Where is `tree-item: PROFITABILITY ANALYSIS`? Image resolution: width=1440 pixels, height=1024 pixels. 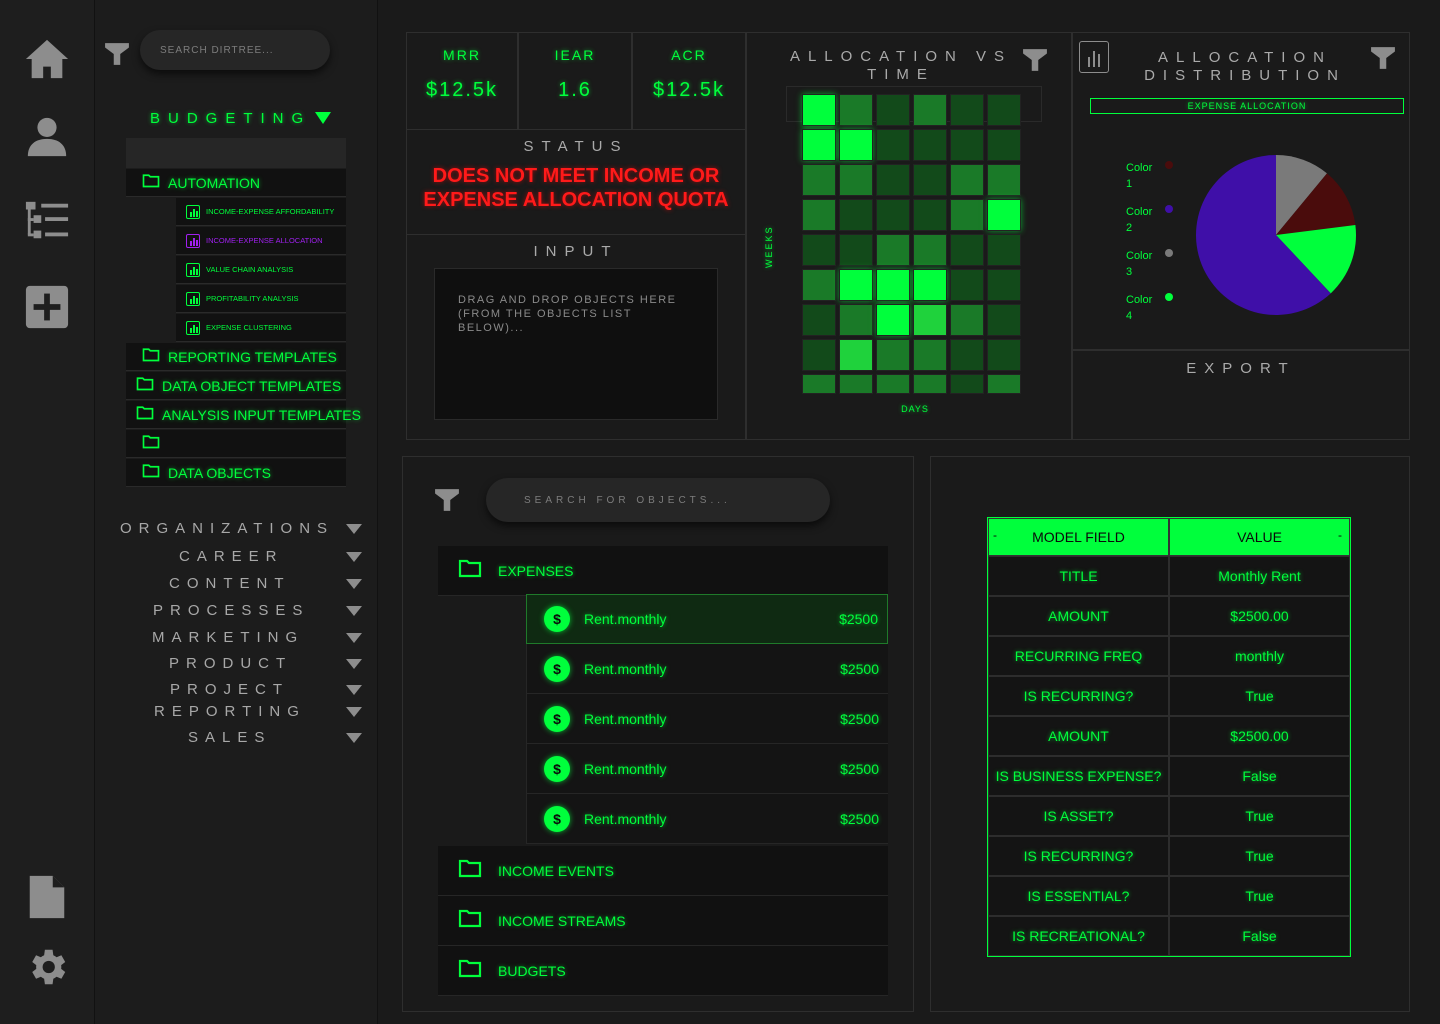
tree-item: PROFITABILITY ANALYSIS is located at coordinates (261, 299).